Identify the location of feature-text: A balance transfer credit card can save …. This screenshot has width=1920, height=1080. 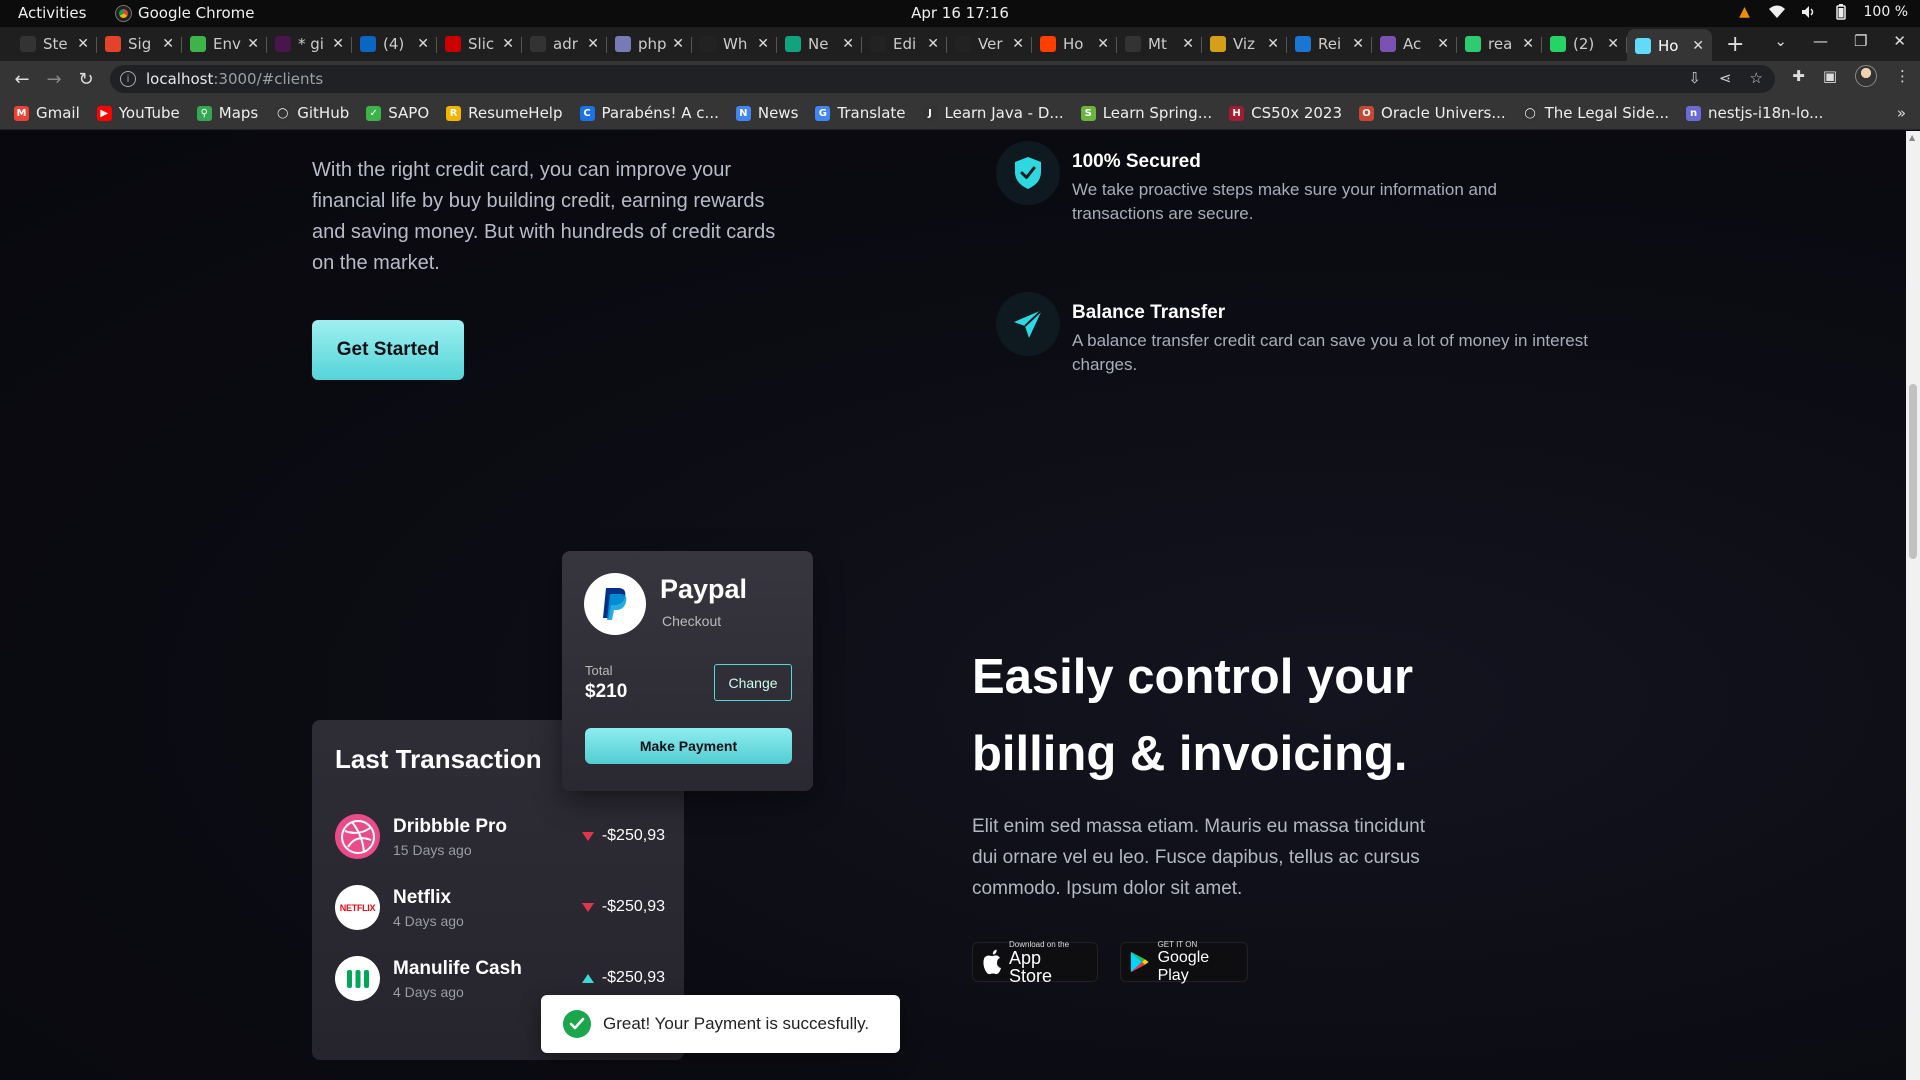
(1330, 352).